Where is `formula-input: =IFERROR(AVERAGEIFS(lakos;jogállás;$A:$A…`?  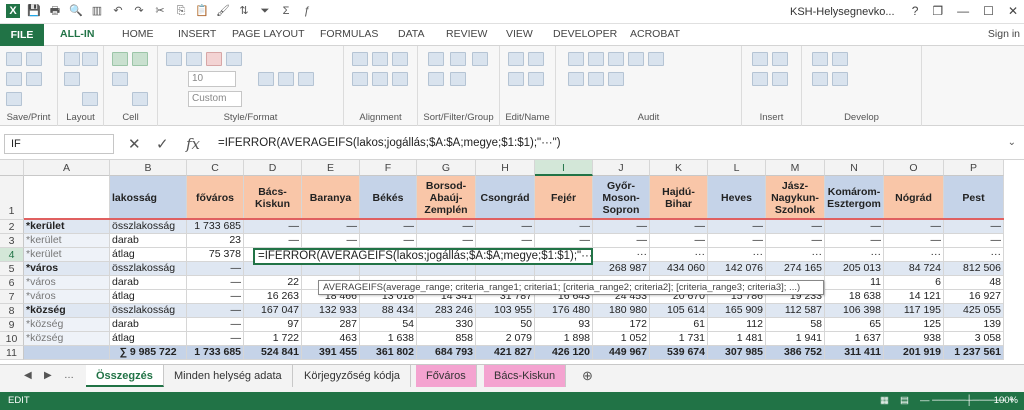
formula-input: =IFERROR(AVERAGEIFS(lakos;jogállás;$A:$A… is located at coordinates (389, 143).